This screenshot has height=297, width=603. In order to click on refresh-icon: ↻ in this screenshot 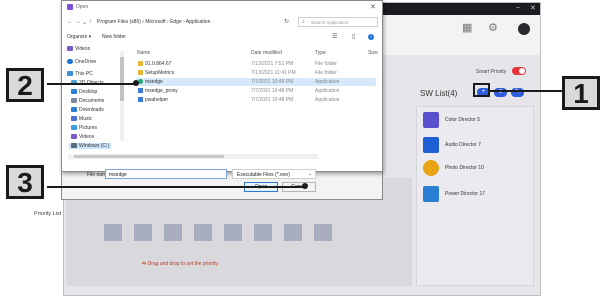, I will do `click(286, 21)`.